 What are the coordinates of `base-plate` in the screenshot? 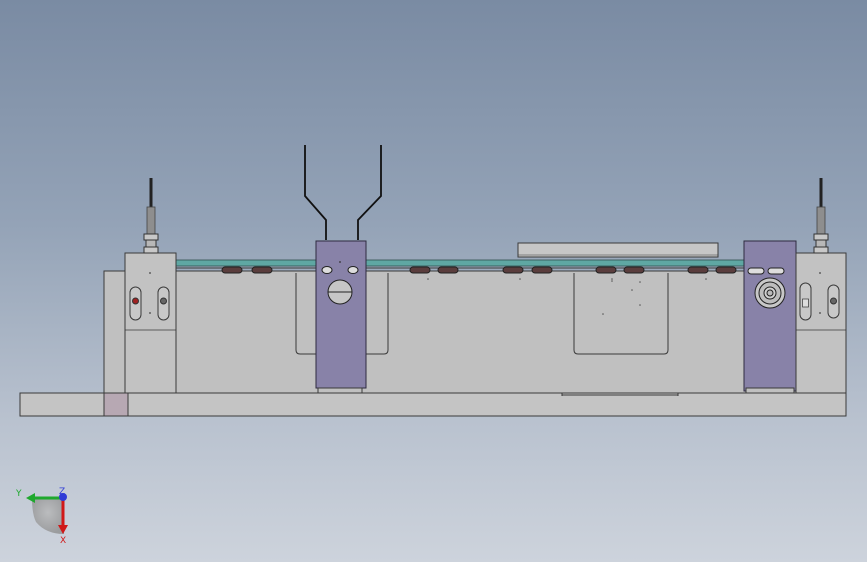 It's located at (433, 404).